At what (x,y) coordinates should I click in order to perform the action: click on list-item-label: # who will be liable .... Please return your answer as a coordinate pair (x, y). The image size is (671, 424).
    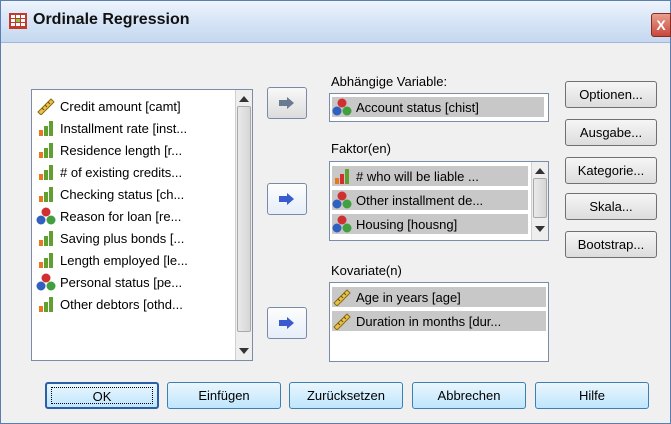
    Looking at the image, I should click on (417, 176).